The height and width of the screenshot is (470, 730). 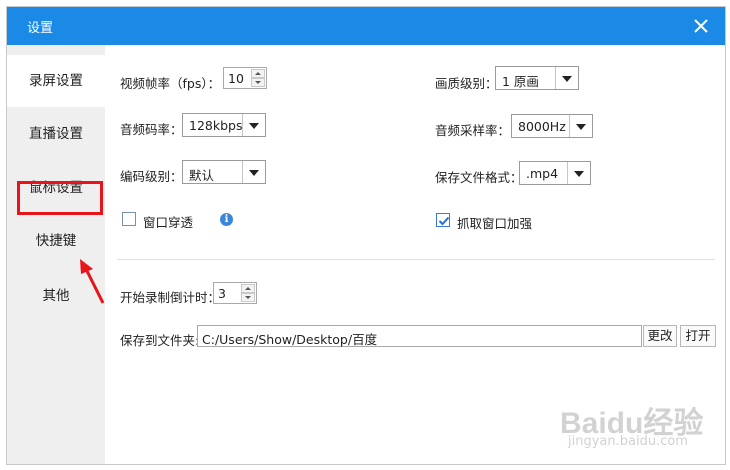 I want to click on audio-bitrate-label: 音频码率：, so click(x=151, y=129).